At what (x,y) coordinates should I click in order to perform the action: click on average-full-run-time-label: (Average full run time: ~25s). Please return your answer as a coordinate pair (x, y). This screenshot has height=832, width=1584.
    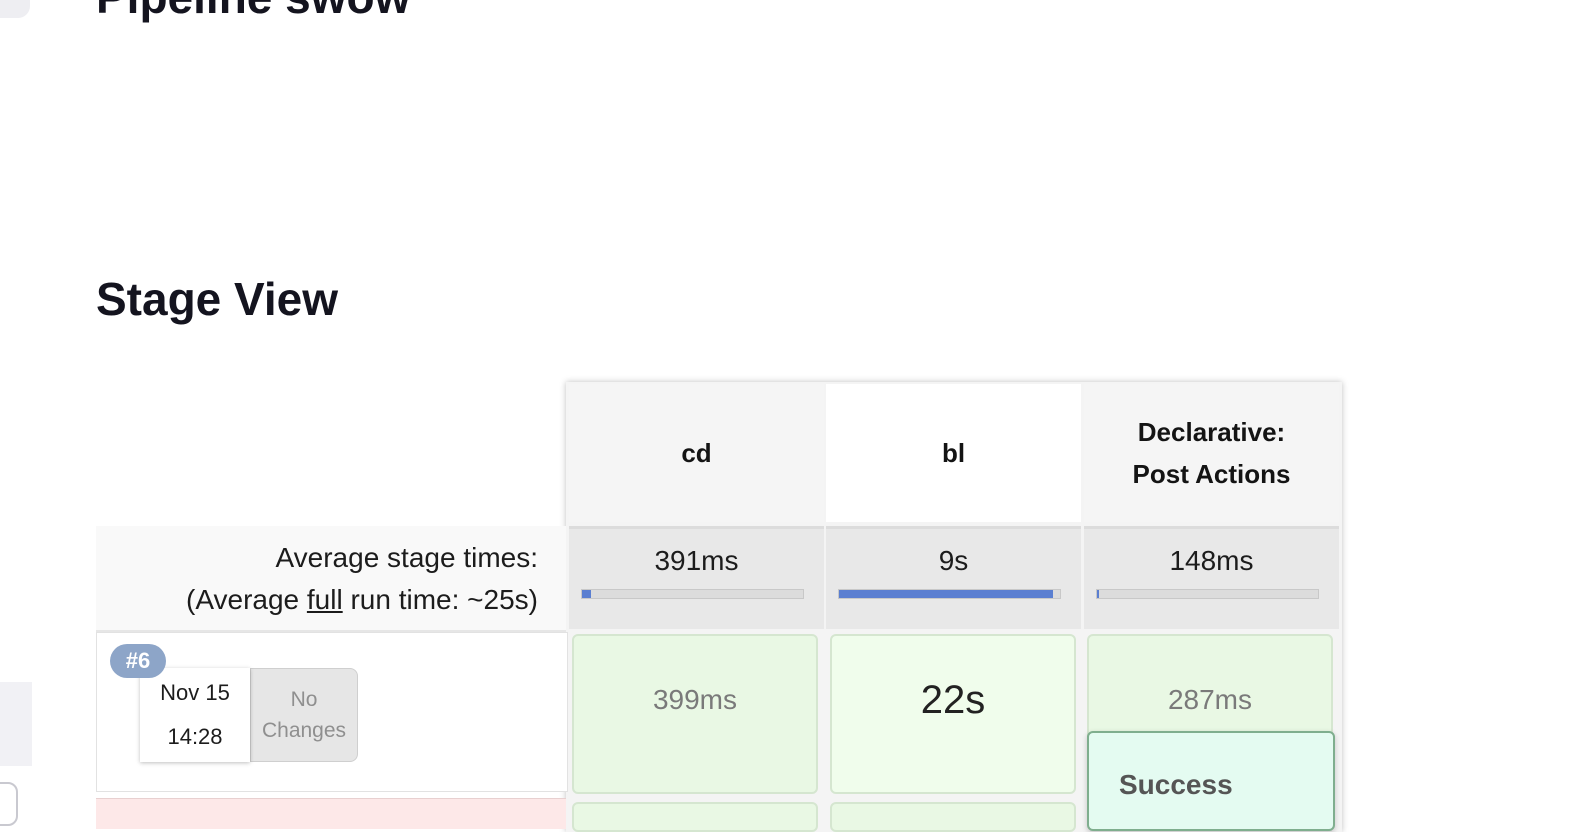
    Looking at the image, I should click on (362, 600).